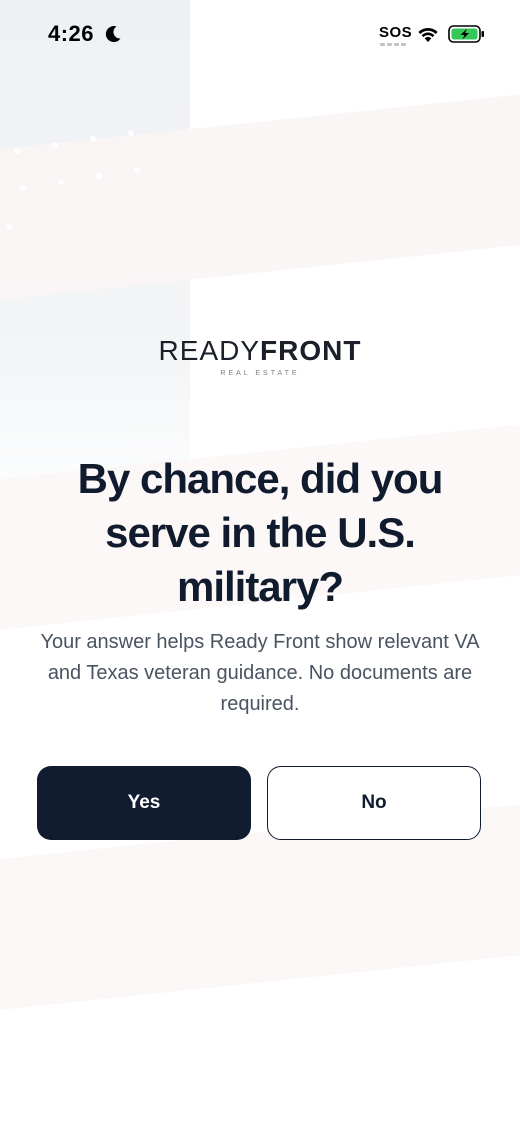 Image resolution: width=520 pixels, height=1127 pixels. What do you see at coordinates (209, 350) in the screenshot?
I see `logo-word-ready: READY` at bounding box center [209, 350].